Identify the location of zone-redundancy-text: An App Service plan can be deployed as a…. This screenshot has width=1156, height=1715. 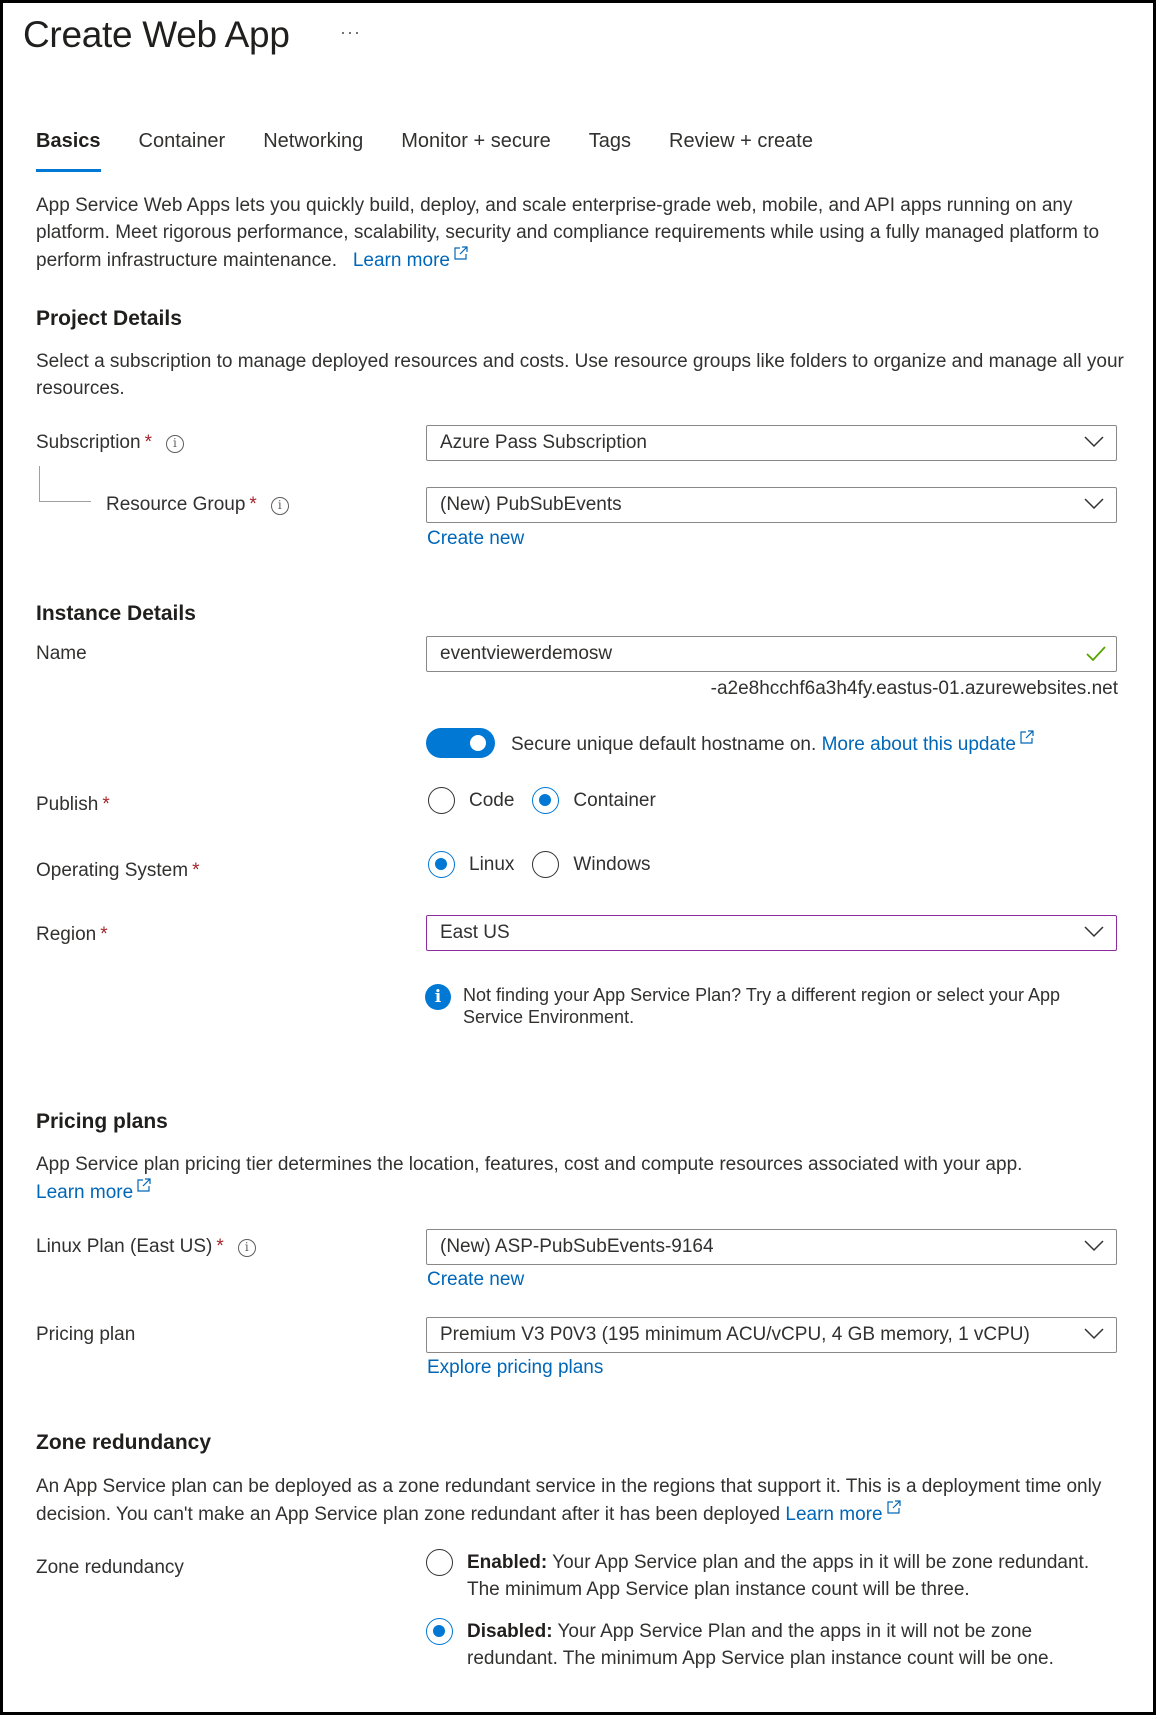
(569, 1500).